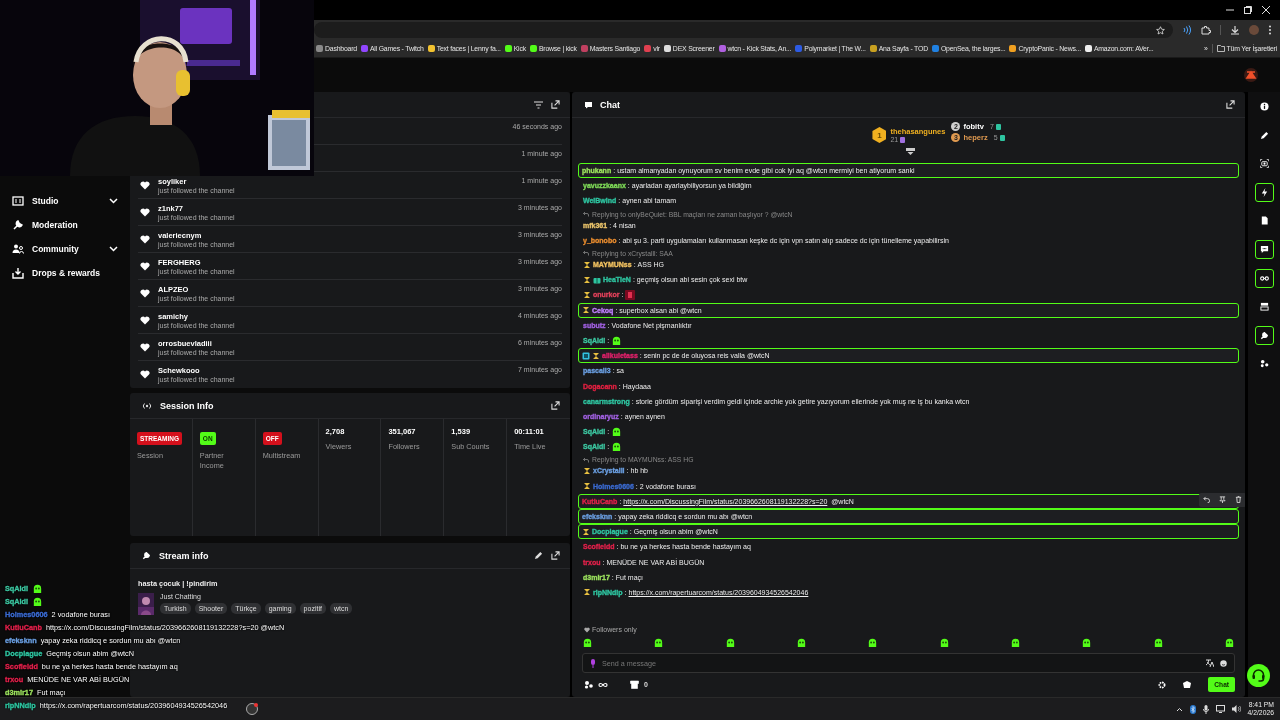 The height and width of the screenshot is (720, 1280). What do you see at coordinates (1248, 10) in the screenshot?
I see `restore-icon` at bounding box center [1248, 10].